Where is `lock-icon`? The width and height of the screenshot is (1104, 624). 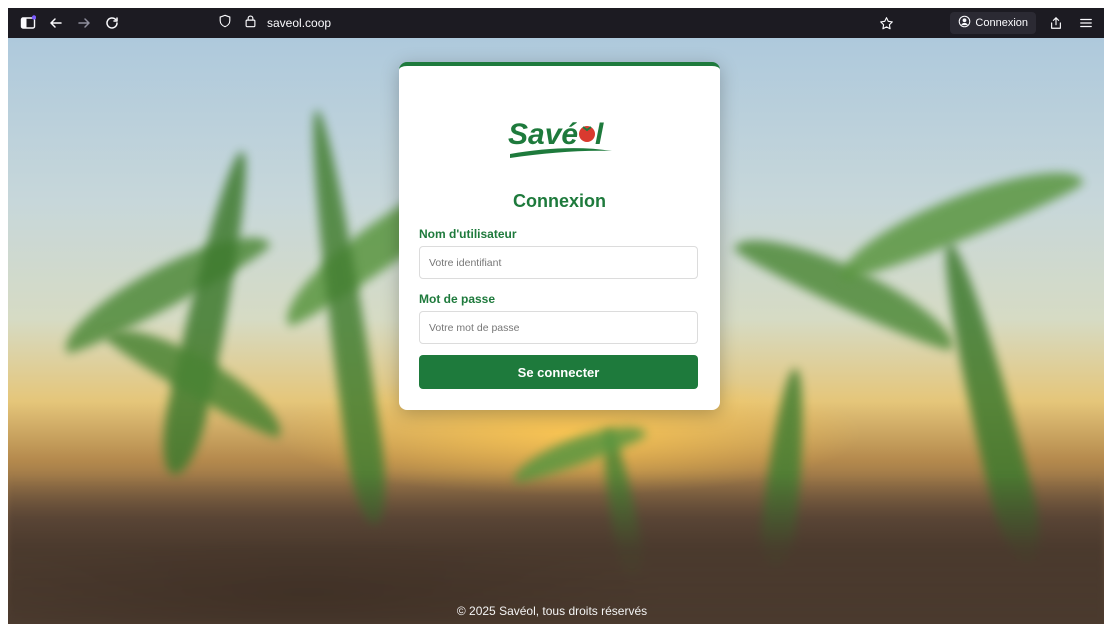 lock-icon is located at coordinates (250, 23).